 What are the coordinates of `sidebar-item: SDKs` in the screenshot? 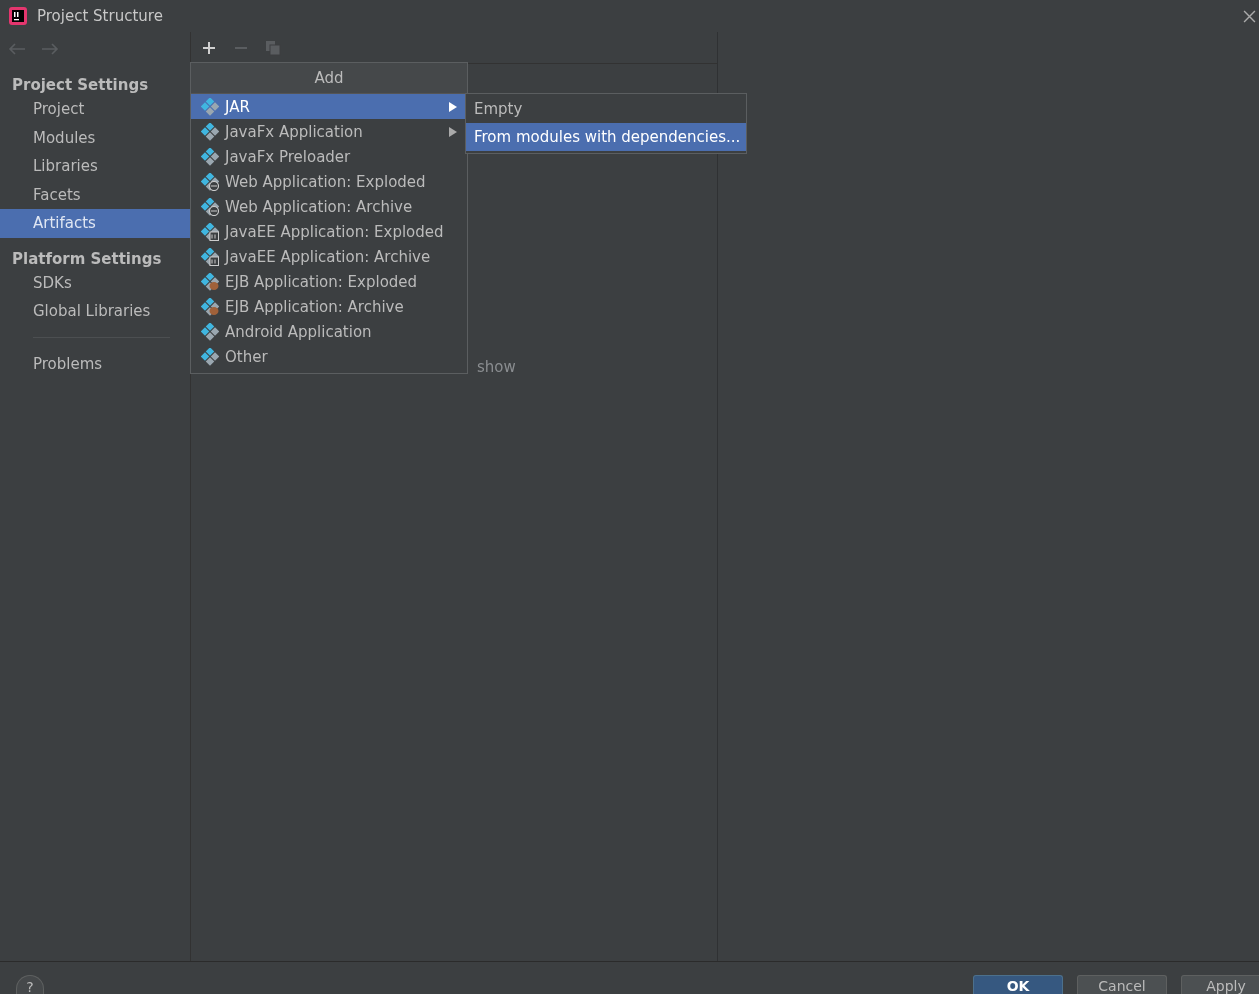 It's located at (95, 282).